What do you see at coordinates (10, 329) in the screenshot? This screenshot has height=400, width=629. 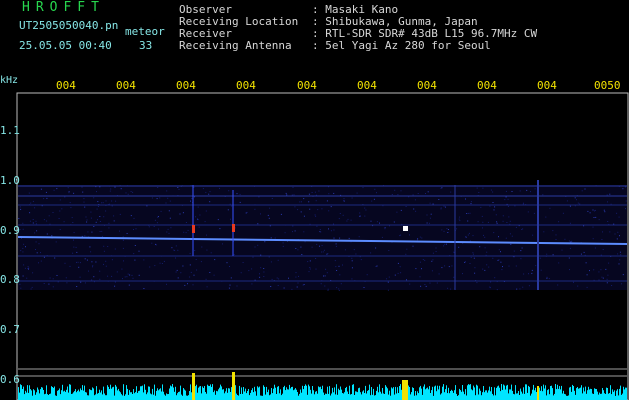 I see `y-tick-label: 0.7` at bounding box center [10, 329].